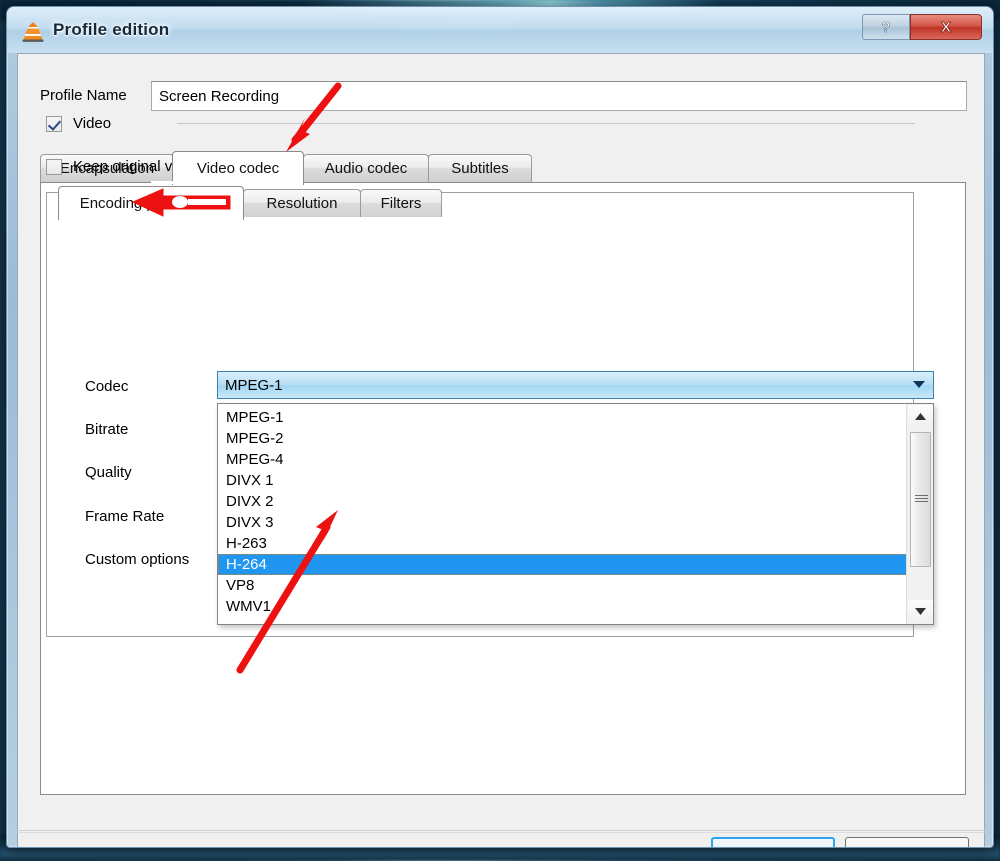  What do you see at coordinates (151, 192) in the screenshot?
I see `inner-tab-merge-cap` at bounding box center [151, 192].